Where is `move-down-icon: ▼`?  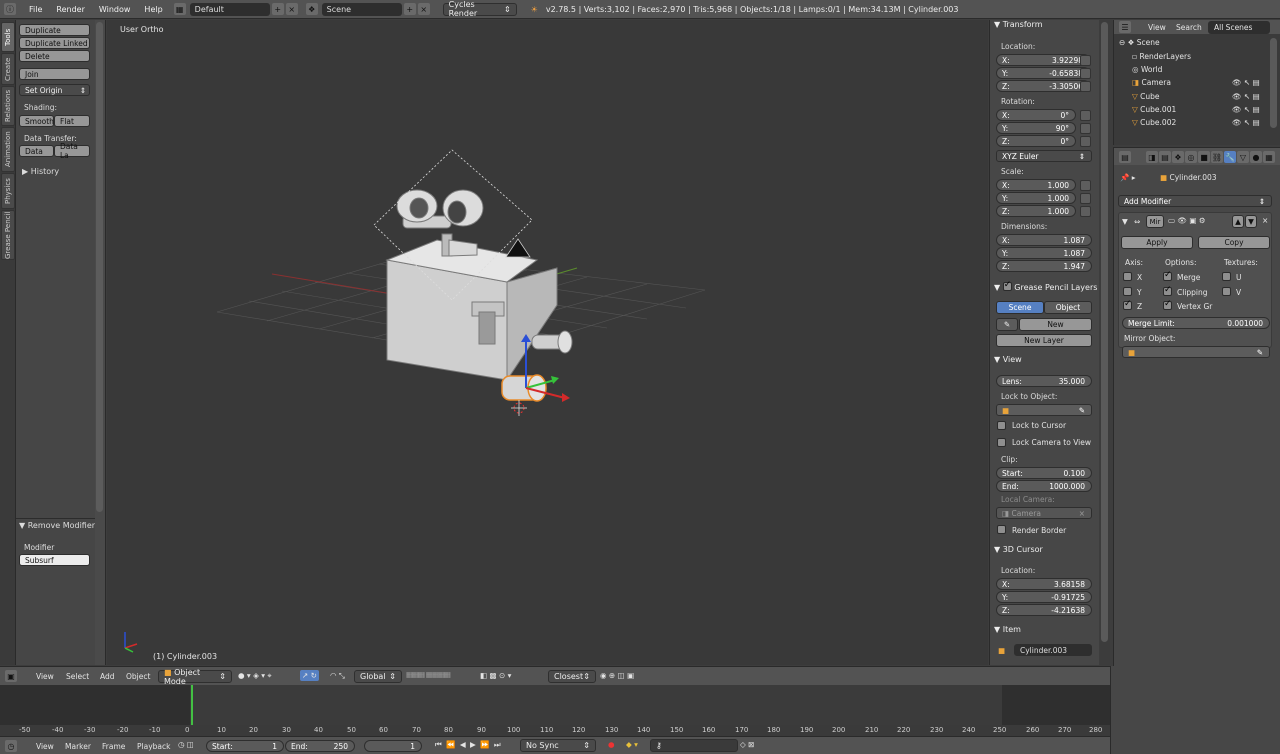
move-down-icon: ▼ is located at coordinates (1251, 221).